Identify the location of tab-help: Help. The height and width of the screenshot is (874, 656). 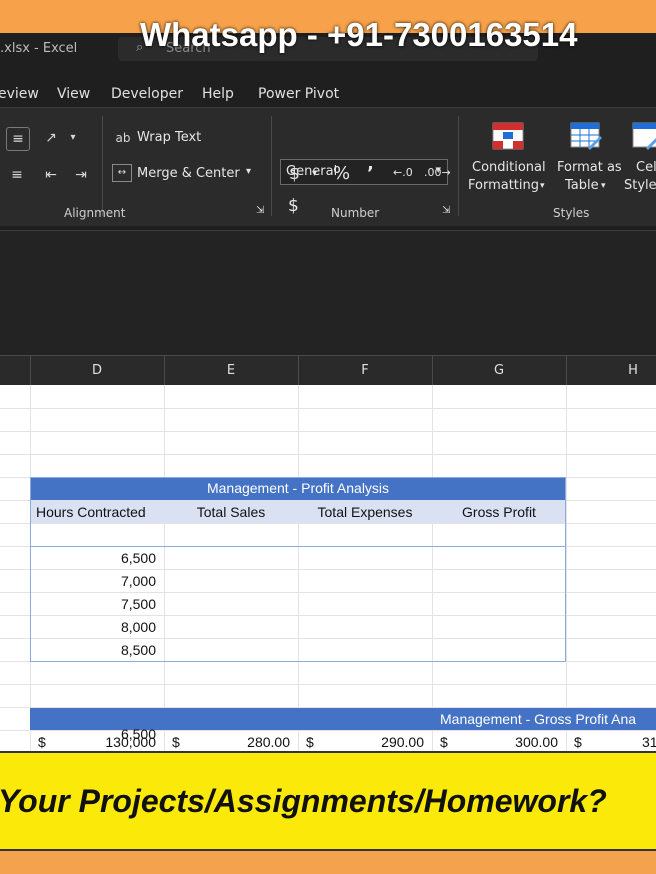
(218, 94).